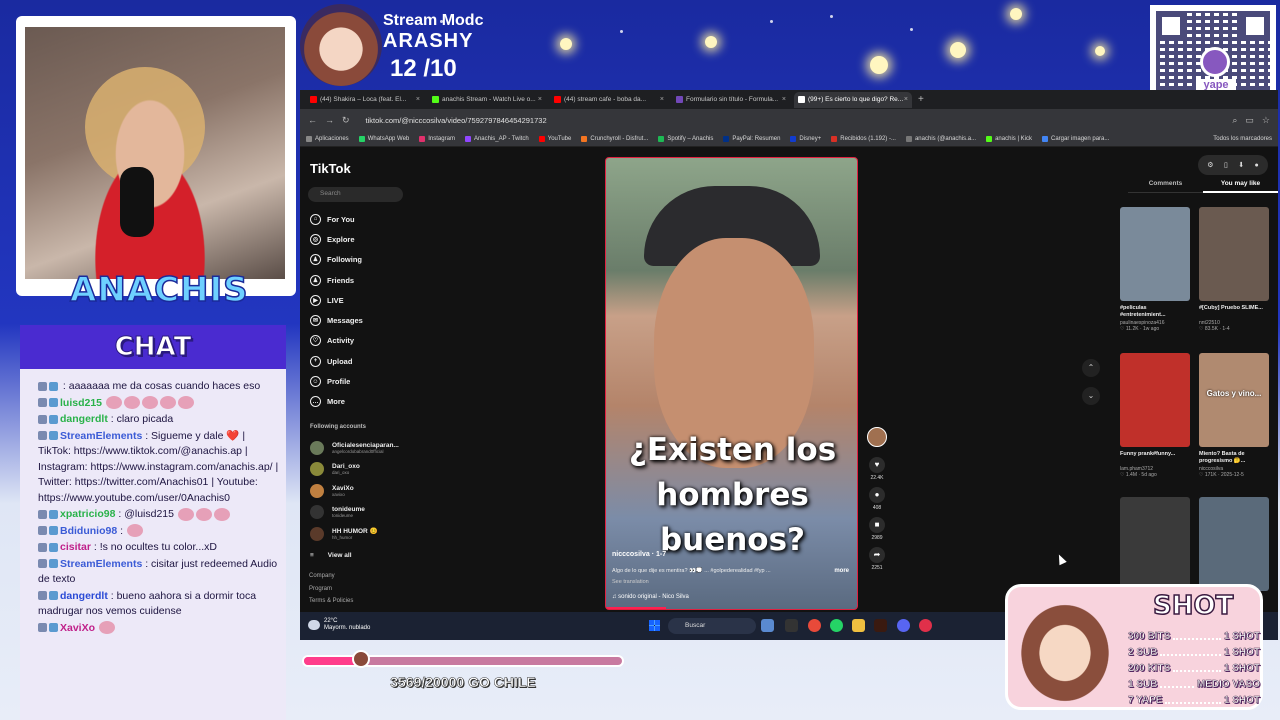  I want to click on tiktok-nav-more: … More, so click(336, 402).